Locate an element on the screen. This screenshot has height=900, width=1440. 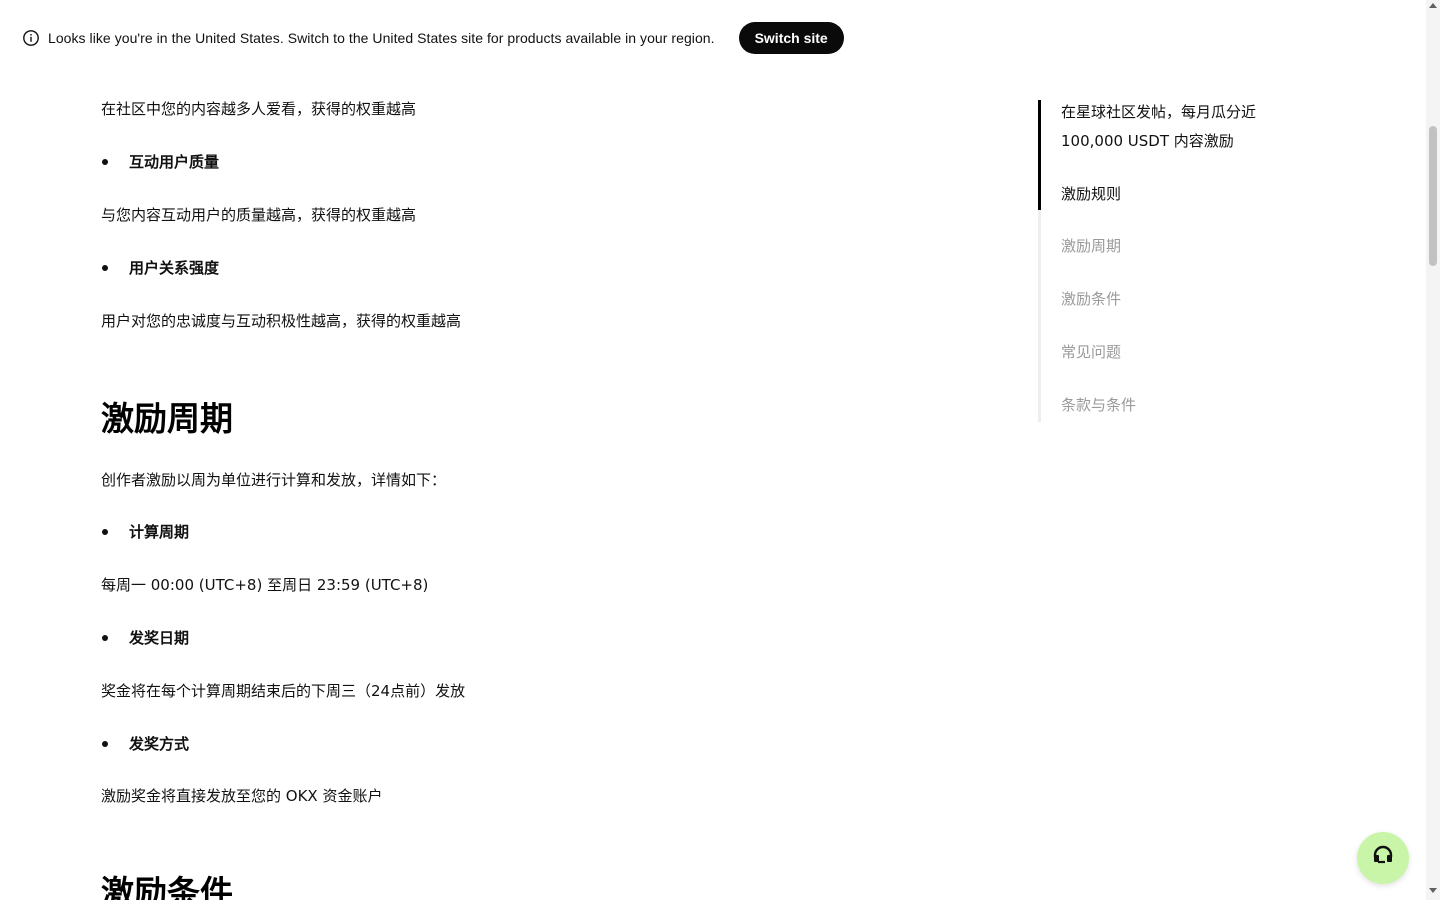
bullet-label: 用户关系强度 is located at coordinates (174, 268).